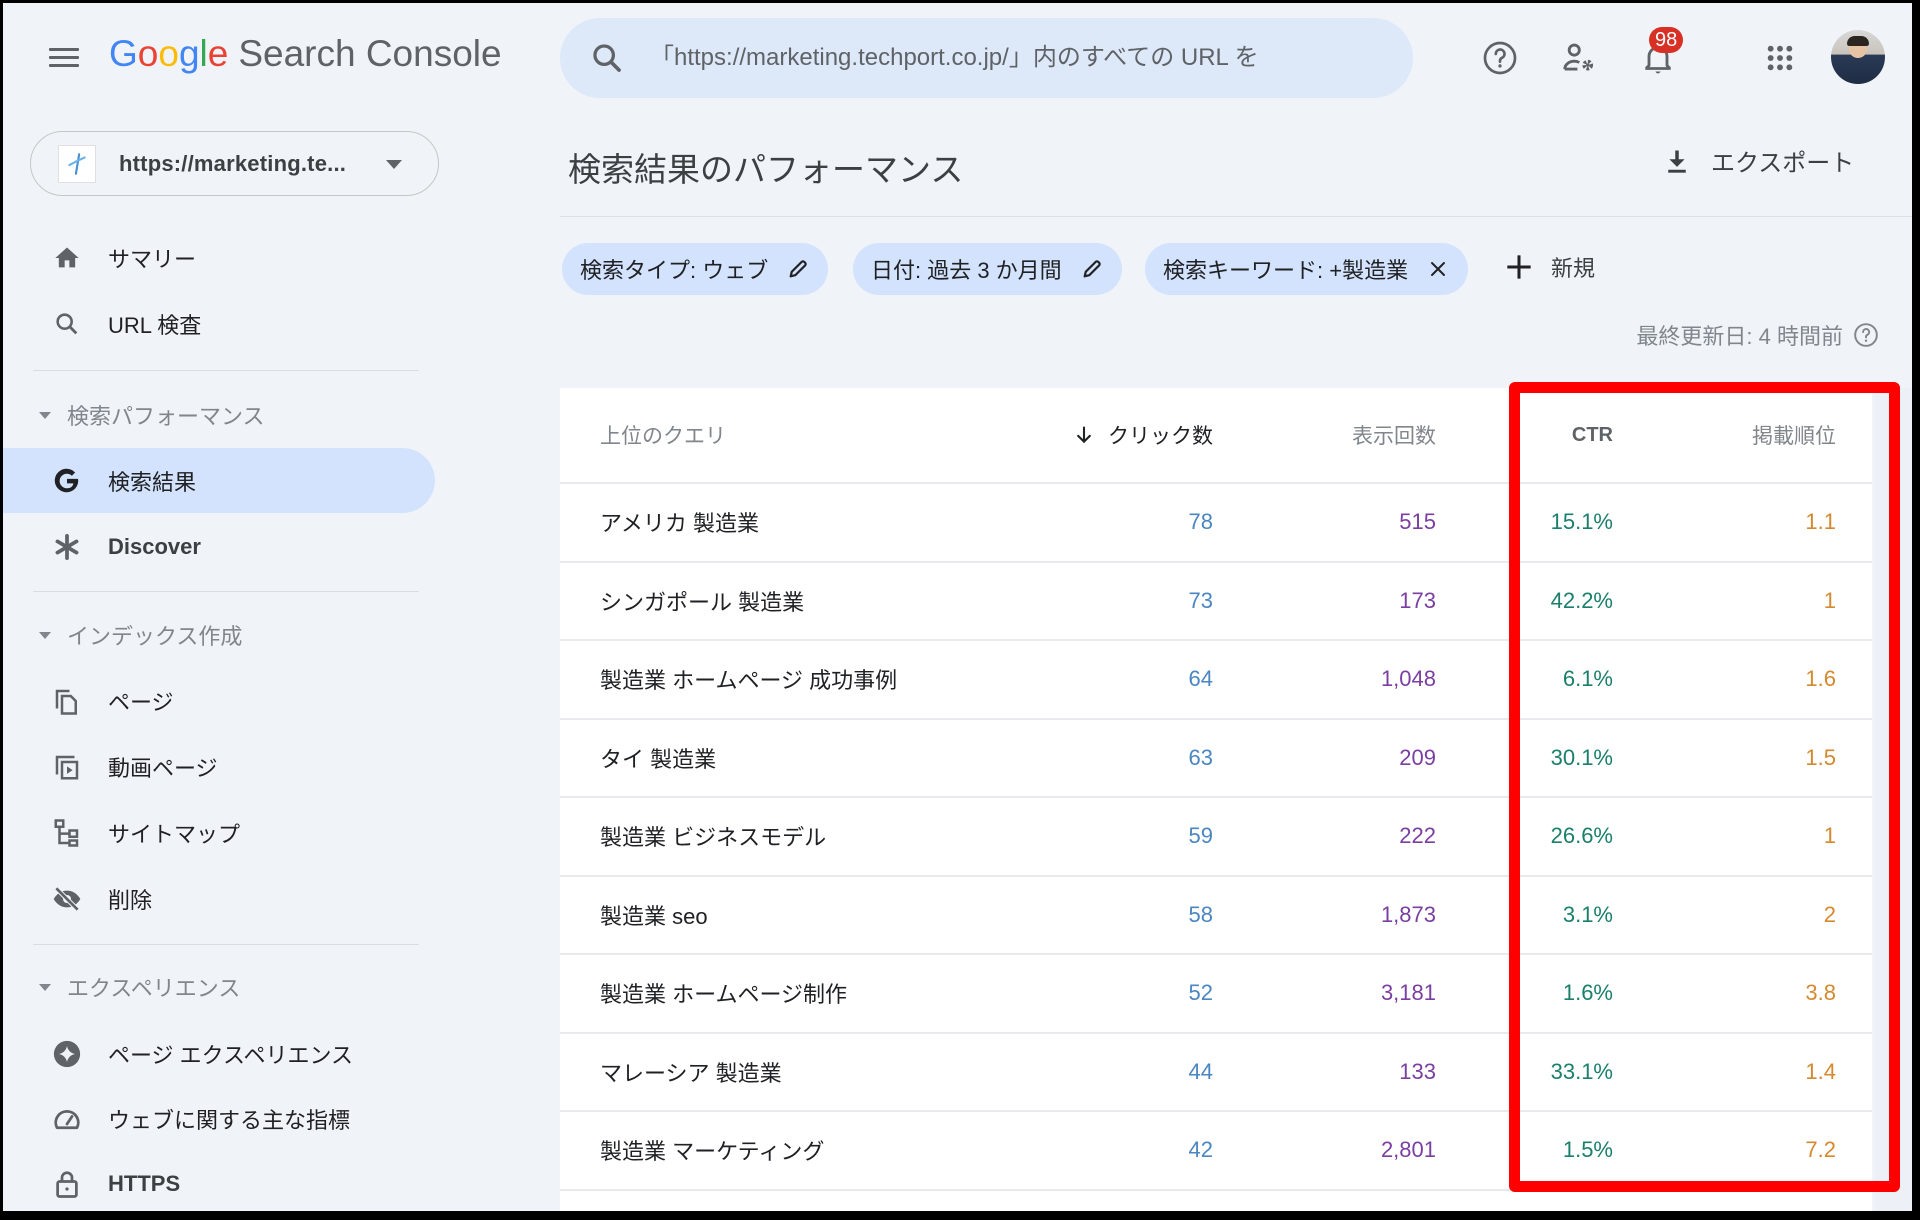  Describe the element at coordinates (1780, 58) in the screenshot. I see `apps-grid-icon` at that location.